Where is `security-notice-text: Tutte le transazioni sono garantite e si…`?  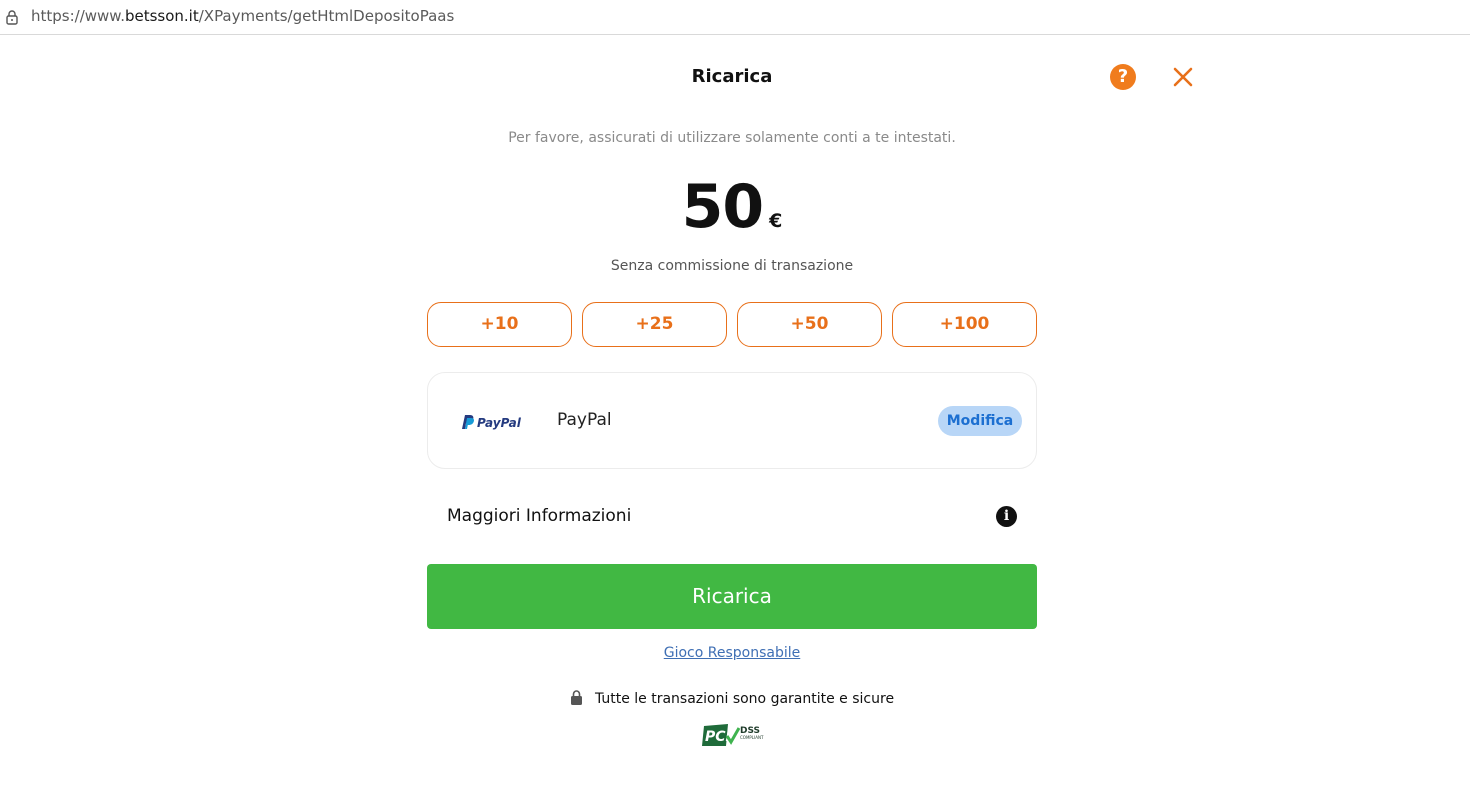
security-notice-text: Tutte le transazioni sono garantite e si… is located at coordinates (744, 699).